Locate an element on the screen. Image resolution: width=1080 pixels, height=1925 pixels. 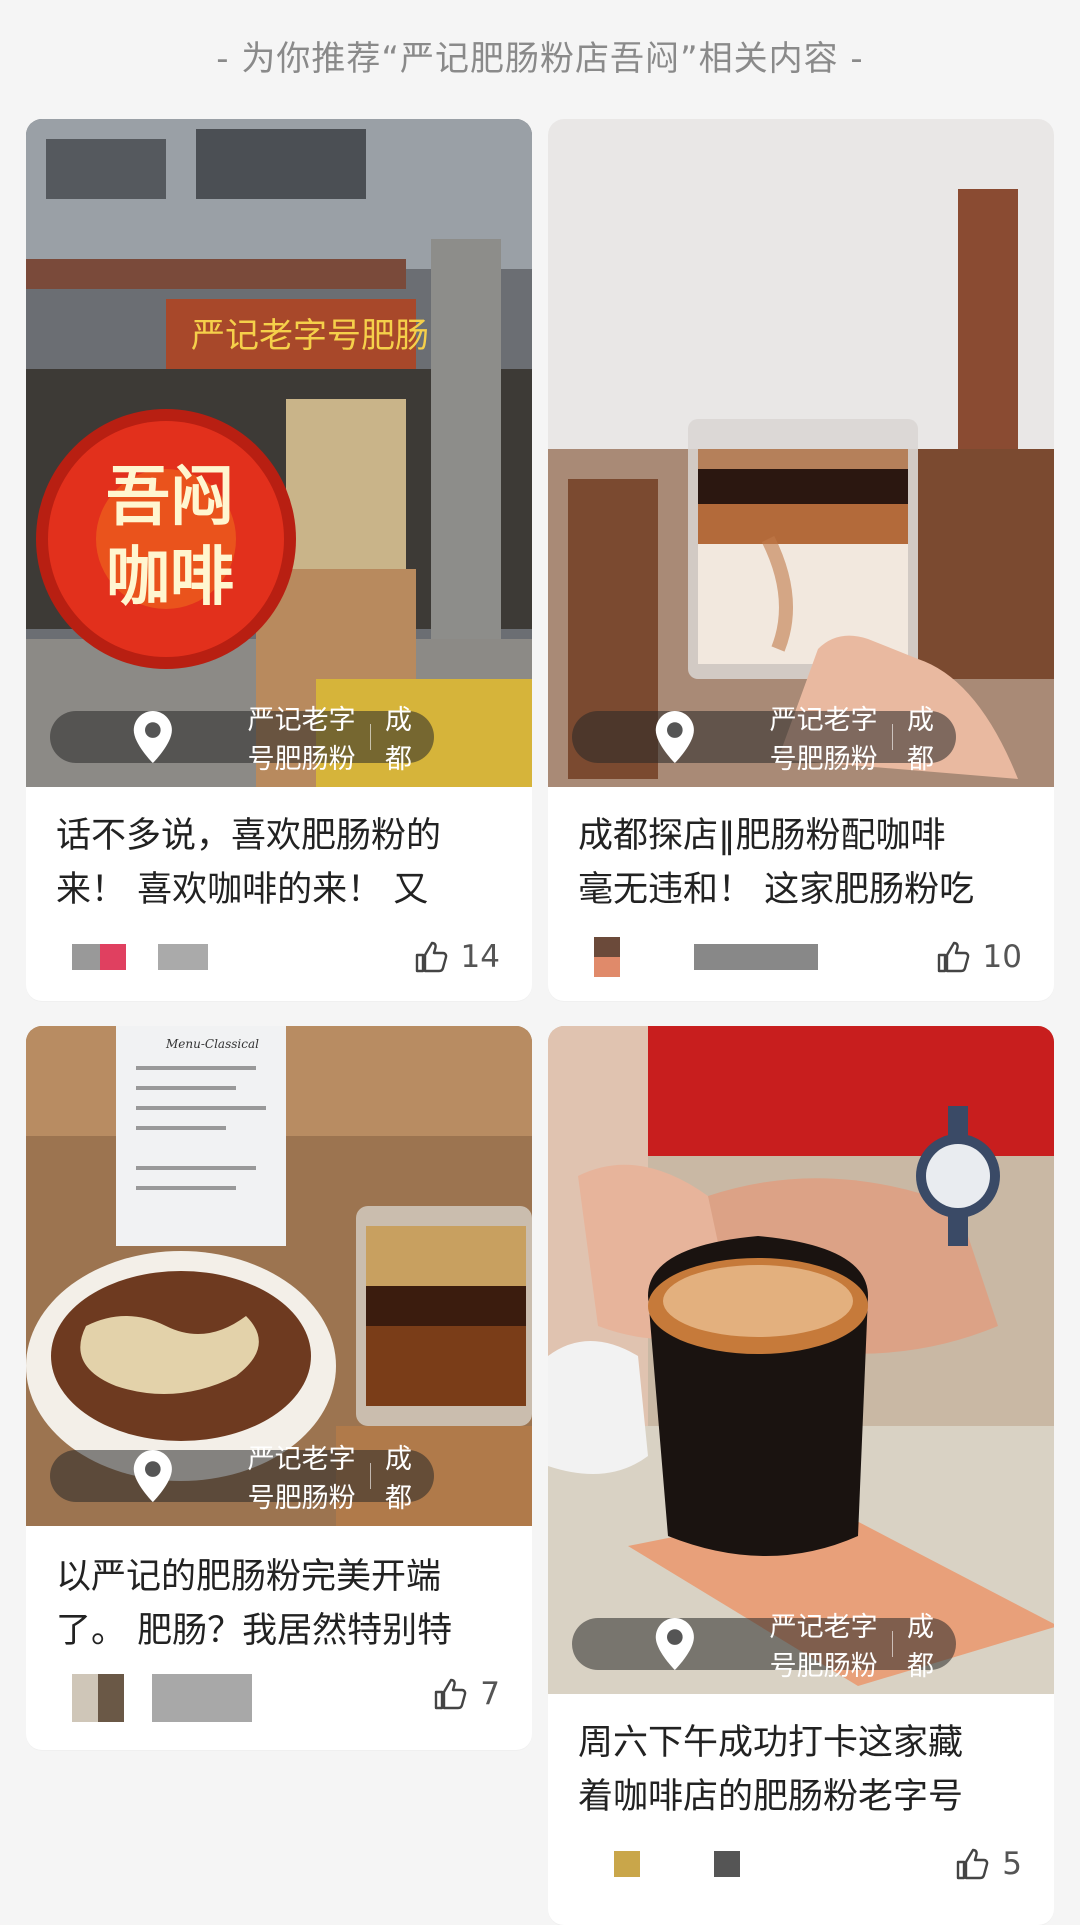
recommendation-header: - 为你推荐“严记肥肠粉店吾闷”相关内容 - is located at coordinates (540, 58).